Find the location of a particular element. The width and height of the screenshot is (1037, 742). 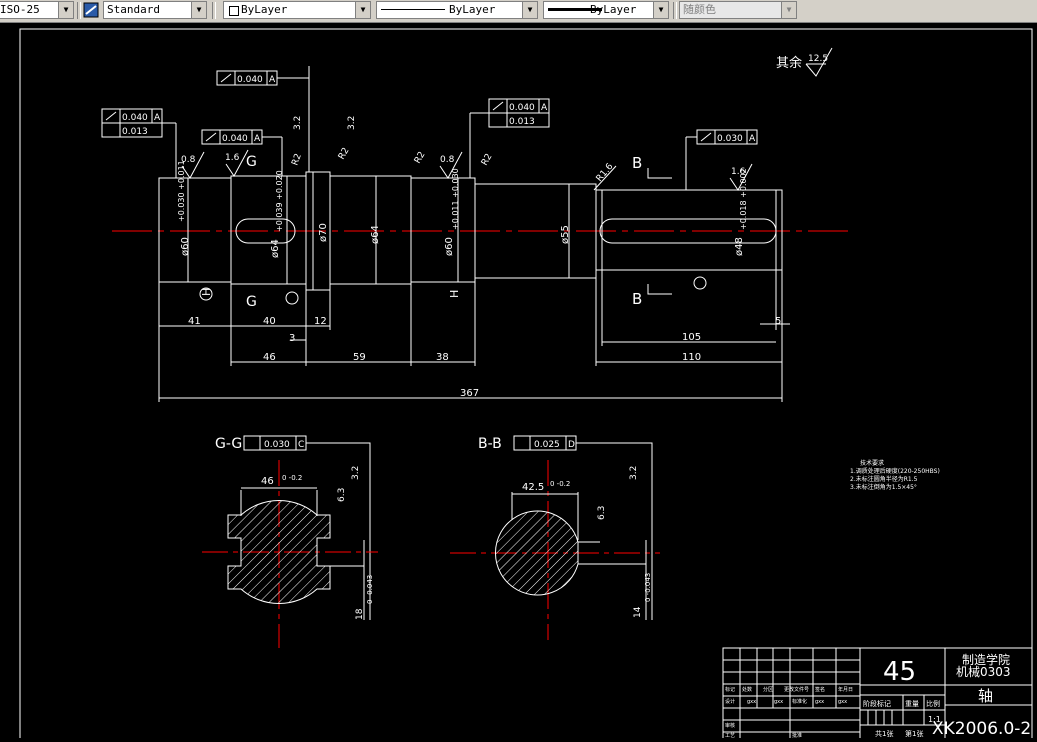

roughness-08-b: 0.8 is located at coordinates (447, 160).